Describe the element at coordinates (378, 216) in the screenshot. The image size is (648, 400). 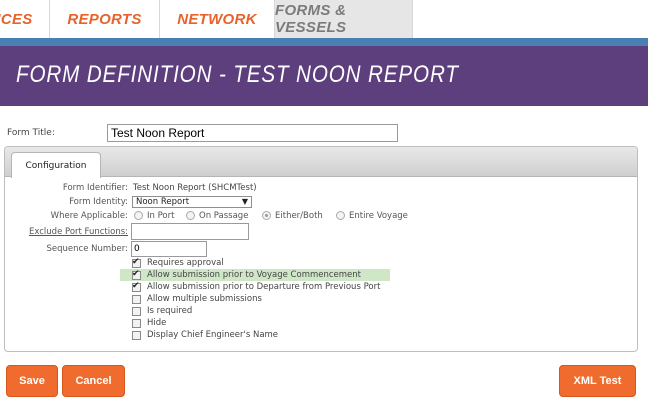
I see `radio-entire-voyage-label: Entire Voyage` at that location.